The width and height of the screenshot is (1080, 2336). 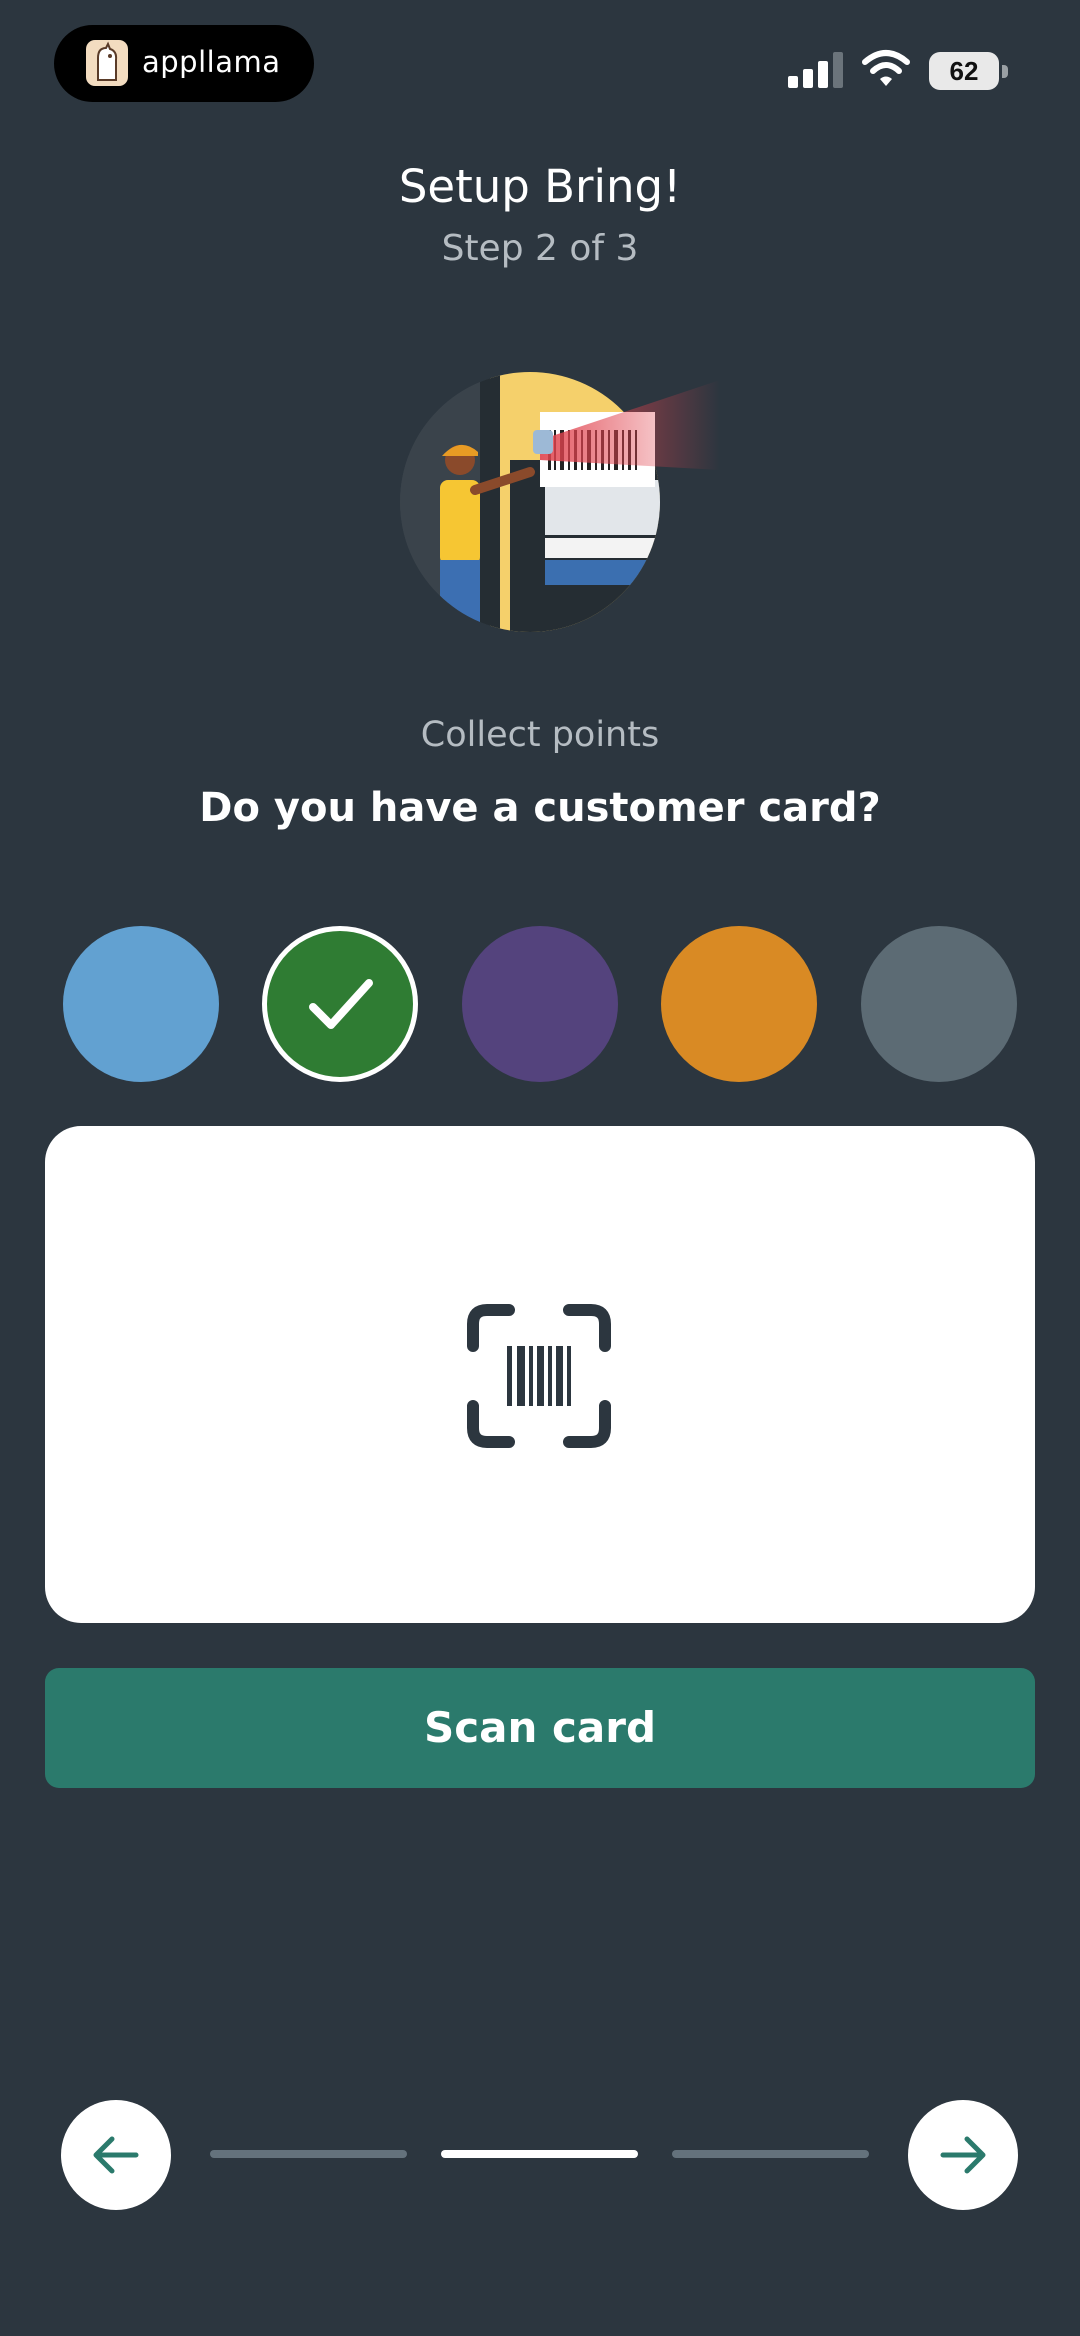 What do you see at coordinates (939, 1004) in the screenshot?
I see `color-option-gray` at bounding box center [939, 1004].